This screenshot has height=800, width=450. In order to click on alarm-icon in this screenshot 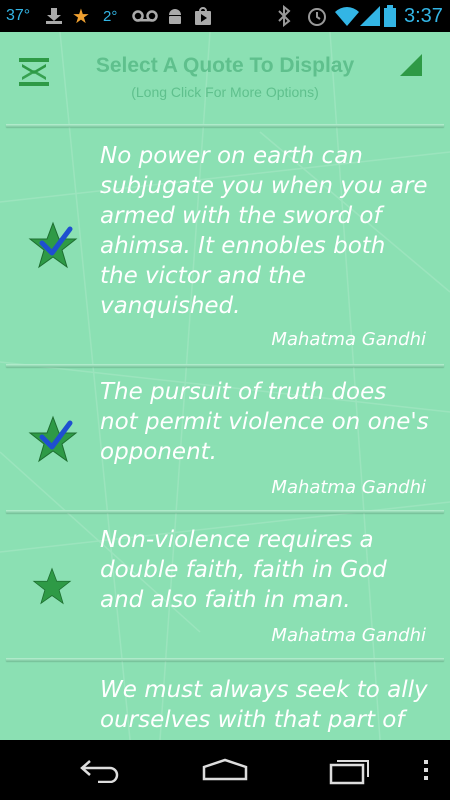, I will do `click(317, 16)`.